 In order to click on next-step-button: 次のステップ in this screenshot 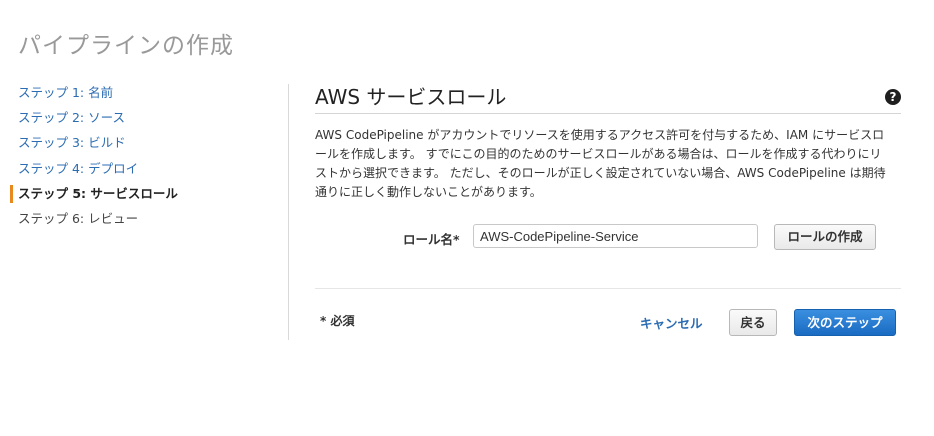, I will do `click(845, 322)`.